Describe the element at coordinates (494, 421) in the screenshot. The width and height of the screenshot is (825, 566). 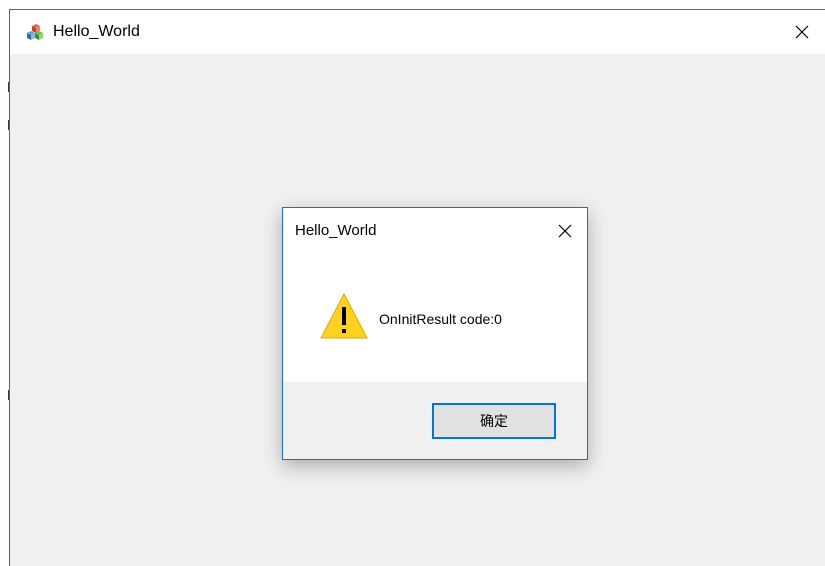
I see `ok-button: 确定` at that location.